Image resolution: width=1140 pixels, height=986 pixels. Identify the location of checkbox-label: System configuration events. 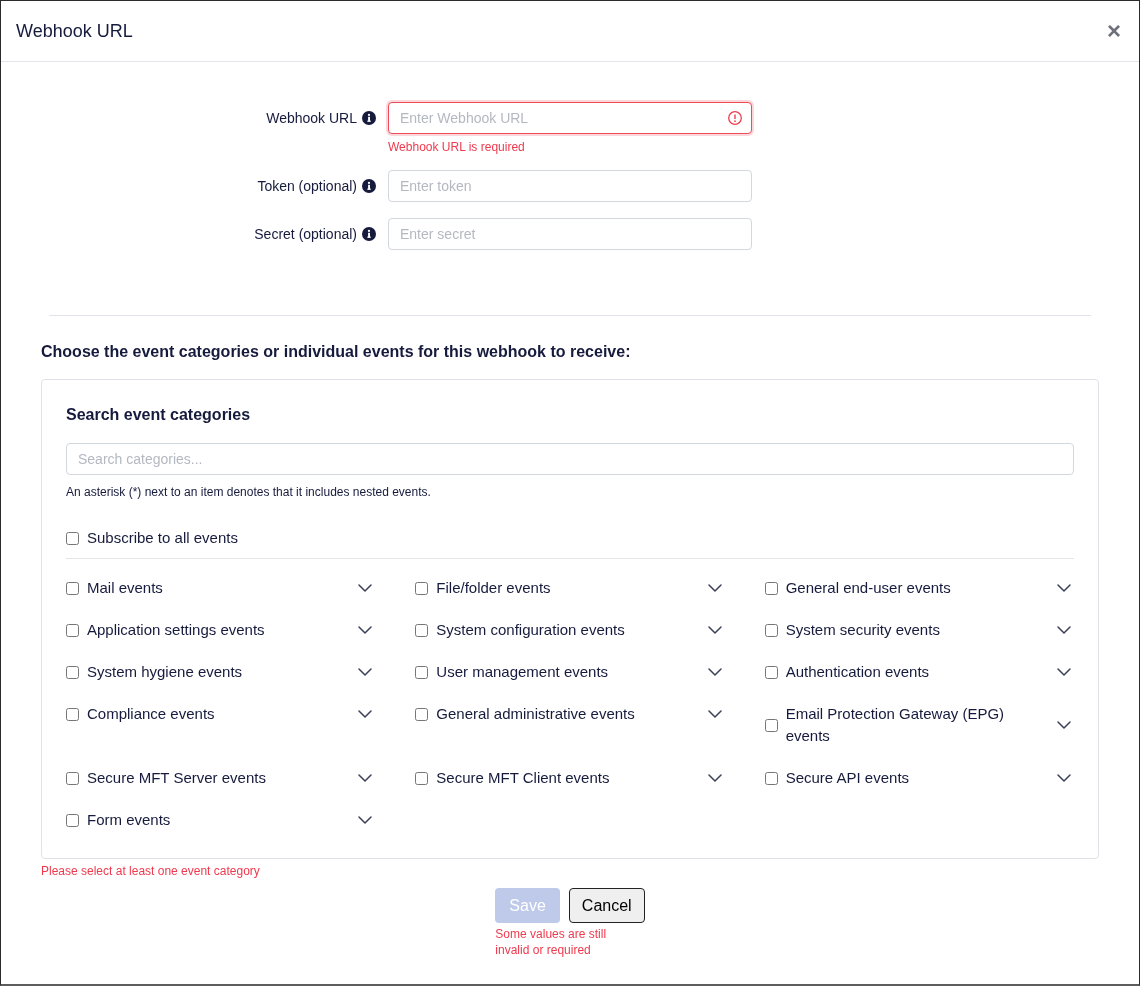
(530, 630).